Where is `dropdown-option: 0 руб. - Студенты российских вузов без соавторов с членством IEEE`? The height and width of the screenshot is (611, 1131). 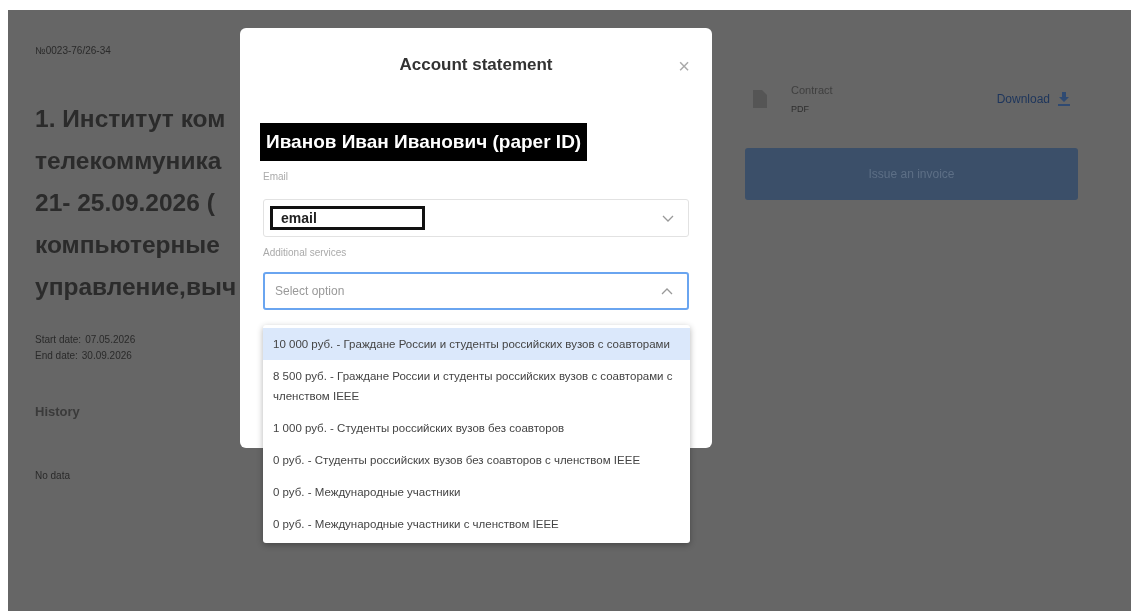 dropdown-option: 0 руб. - Студенты российских вузов без соавторов с членством IEEE is located at coordinates (476, 460).